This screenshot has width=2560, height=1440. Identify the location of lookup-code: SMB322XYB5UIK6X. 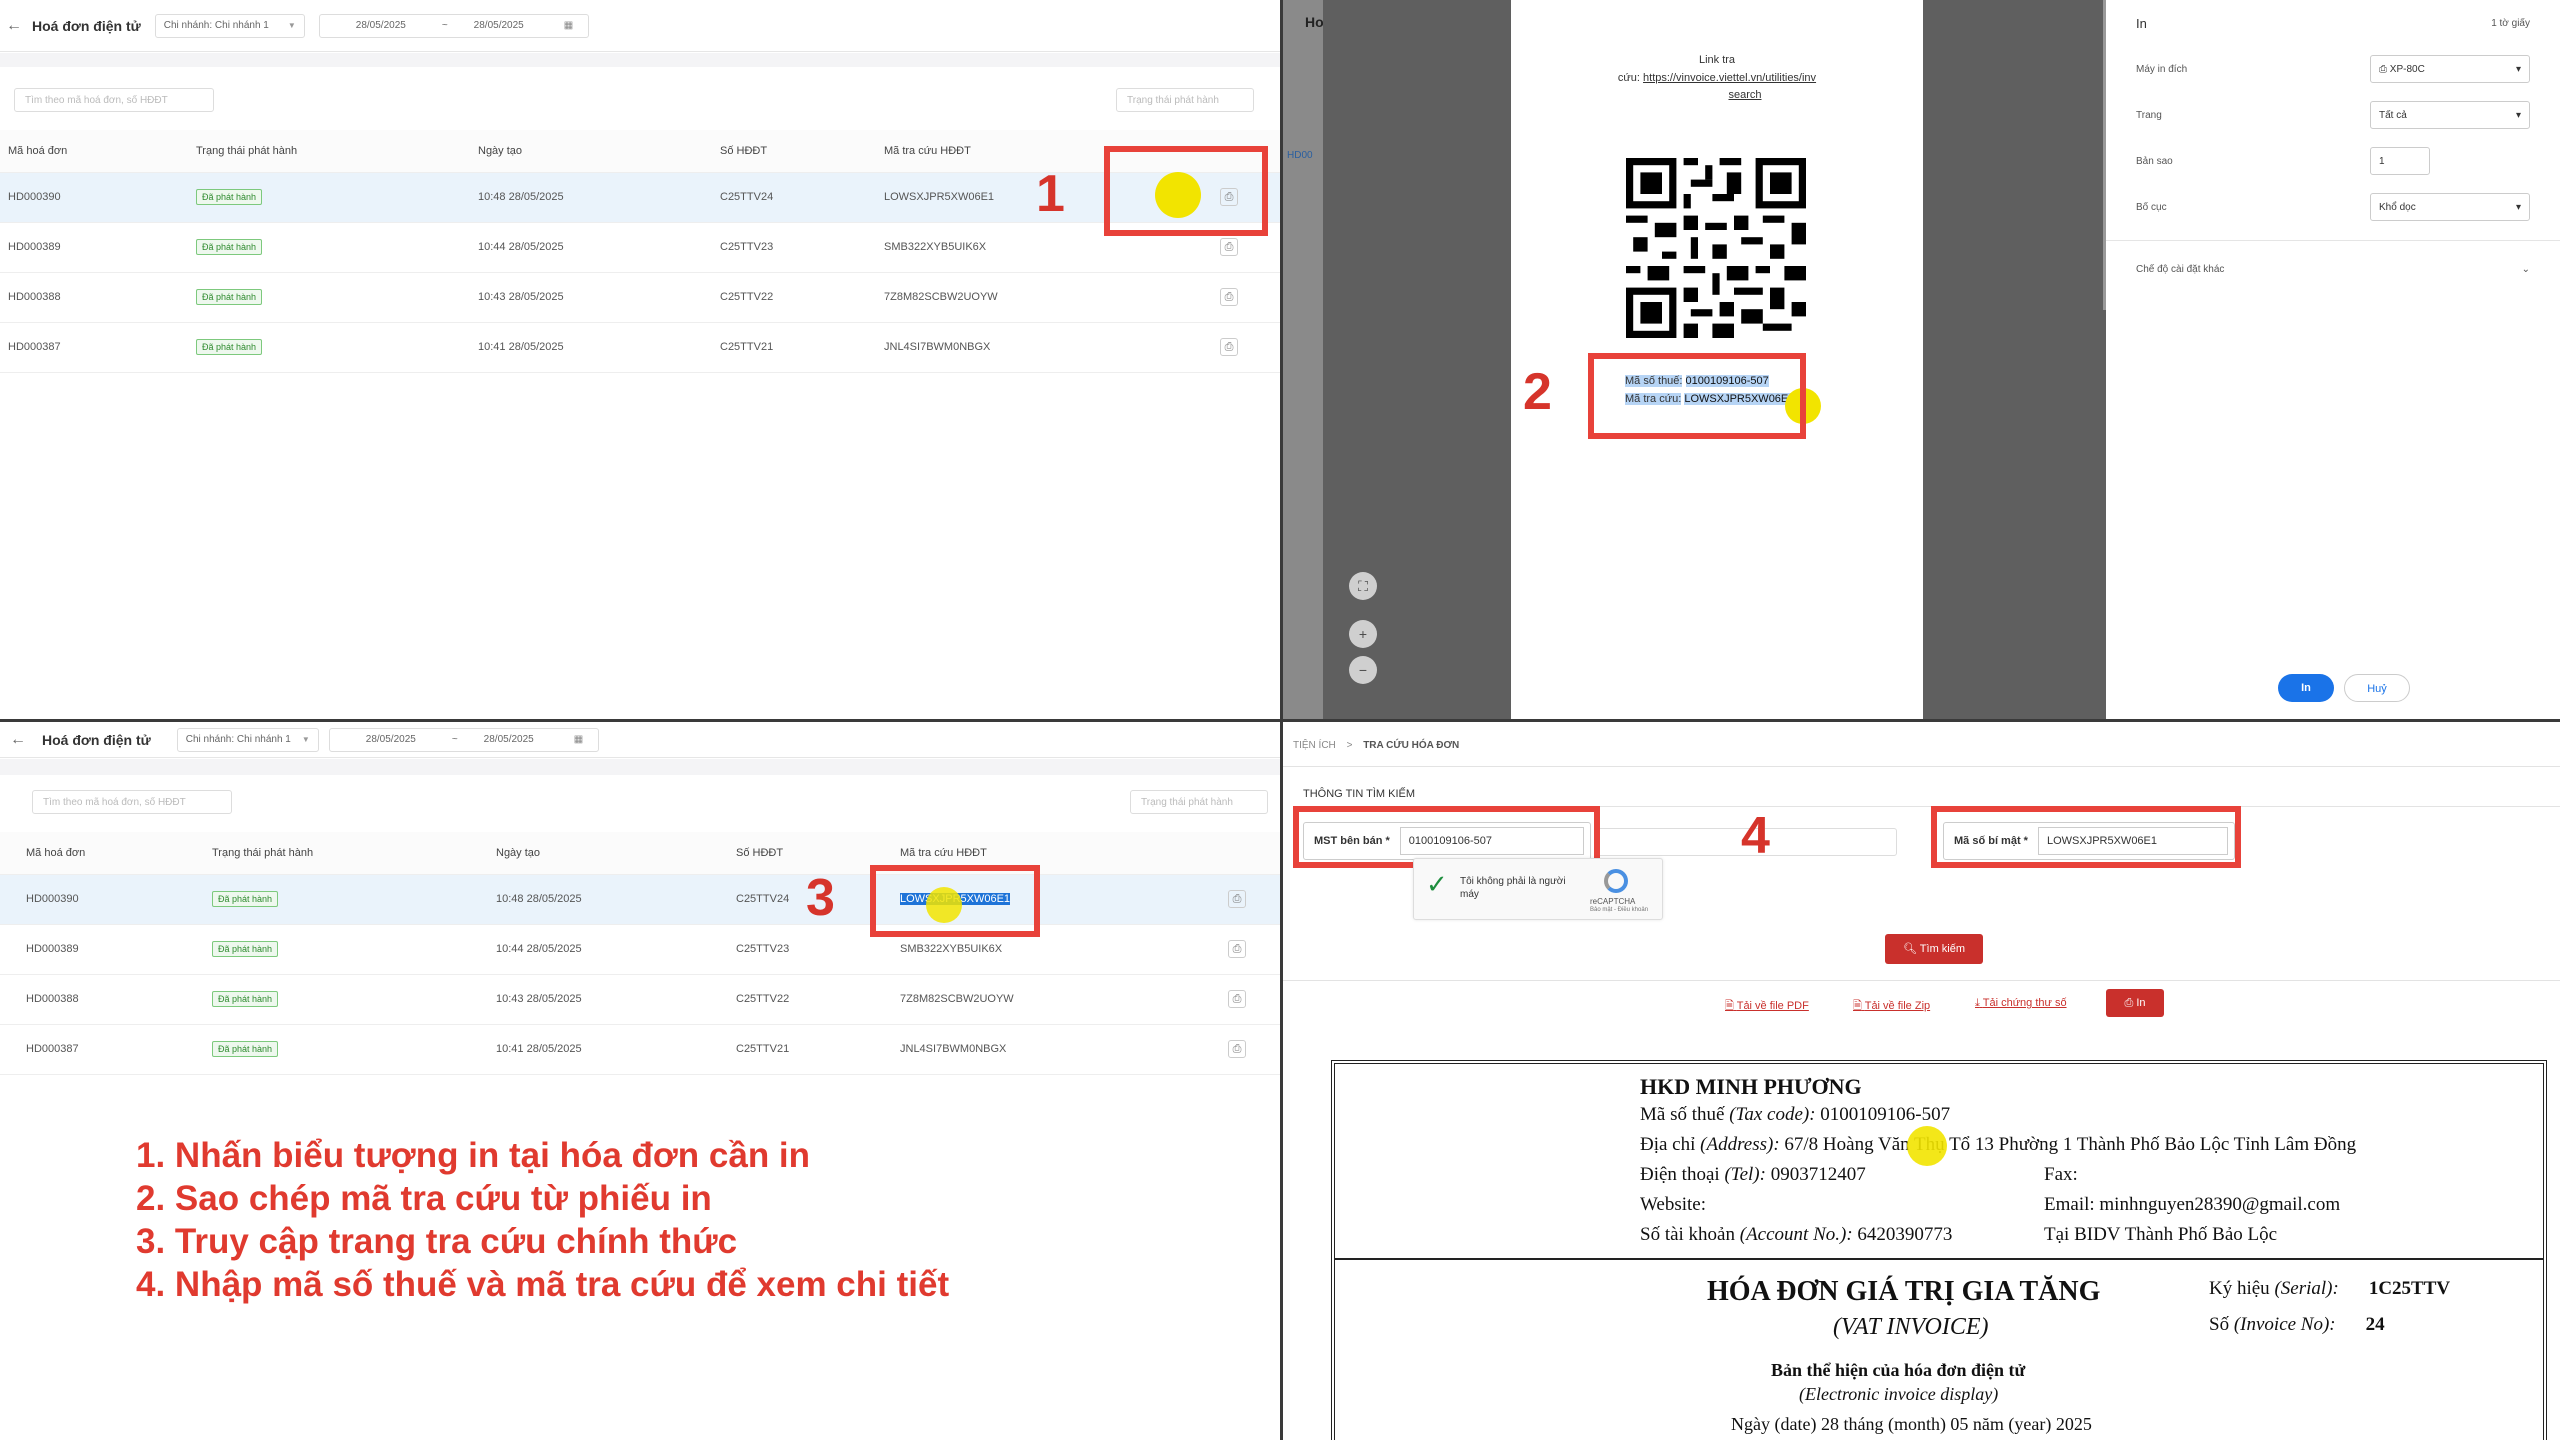
(999, 247).